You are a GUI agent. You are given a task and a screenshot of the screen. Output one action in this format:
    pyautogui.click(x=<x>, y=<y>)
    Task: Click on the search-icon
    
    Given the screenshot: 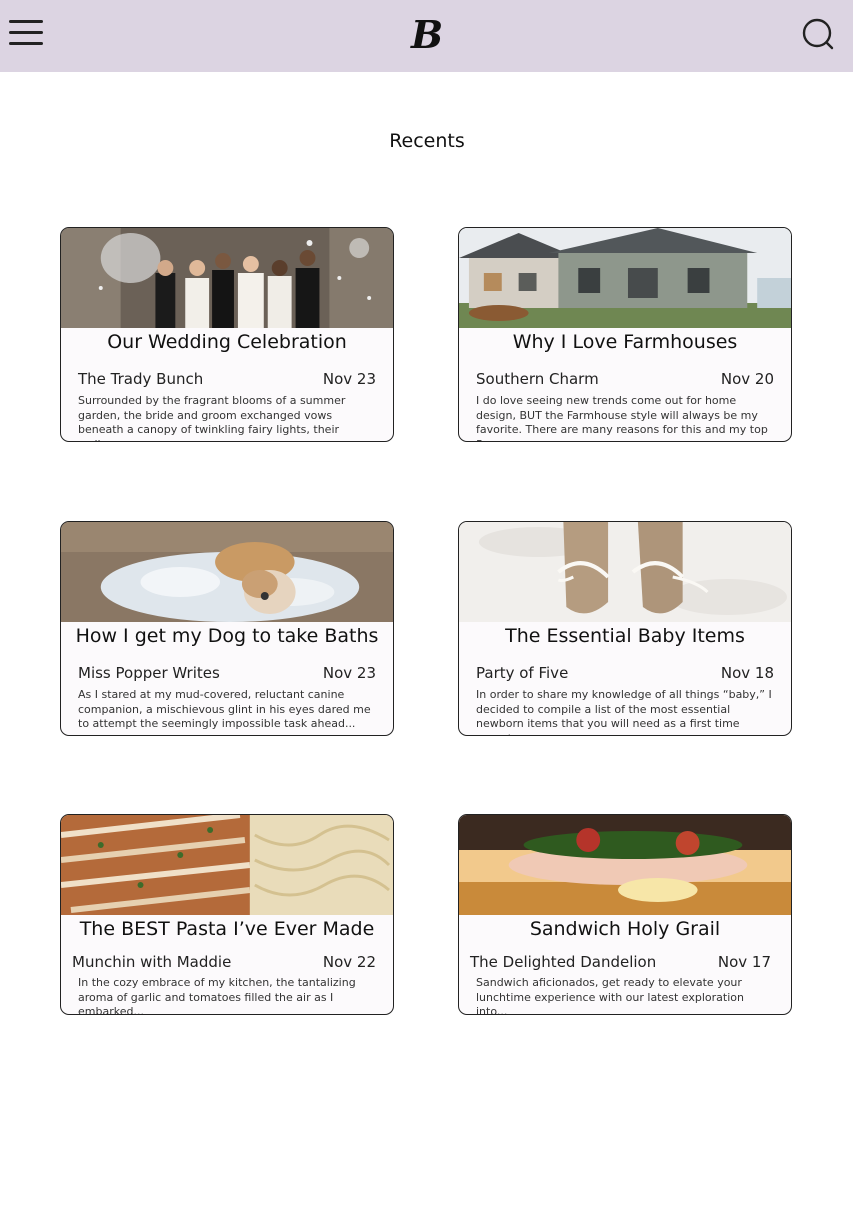 What is the action you would take?
    pyautogui.click(x=818, y=35)
    